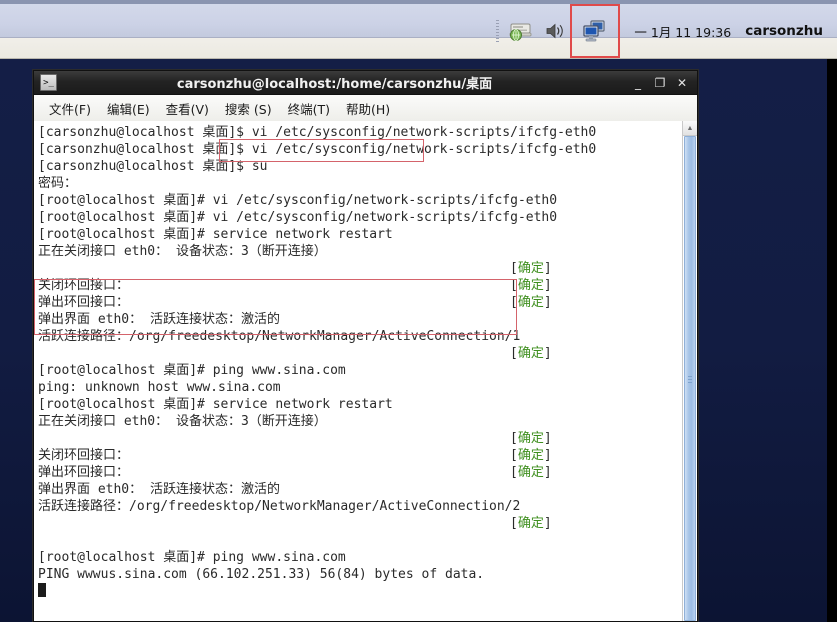 The width and height of the screenshot is (837, 622). I want to click on panel-clock: 一 1月 11 19:36, so click(682, 31).